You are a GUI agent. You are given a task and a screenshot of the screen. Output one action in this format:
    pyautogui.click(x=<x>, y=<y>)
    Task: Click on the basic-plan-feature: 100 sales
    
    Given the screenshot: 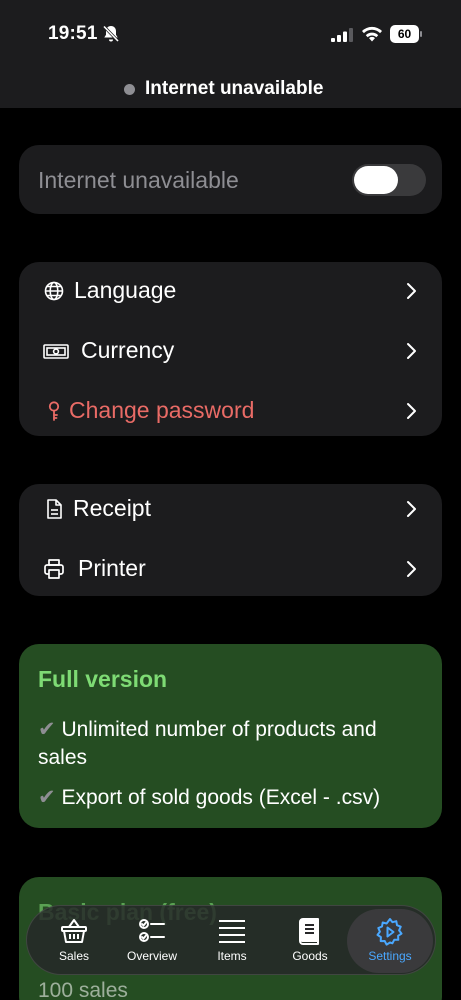 What is the action you would take?
    pyautogui.click(x=83, y=989)
    